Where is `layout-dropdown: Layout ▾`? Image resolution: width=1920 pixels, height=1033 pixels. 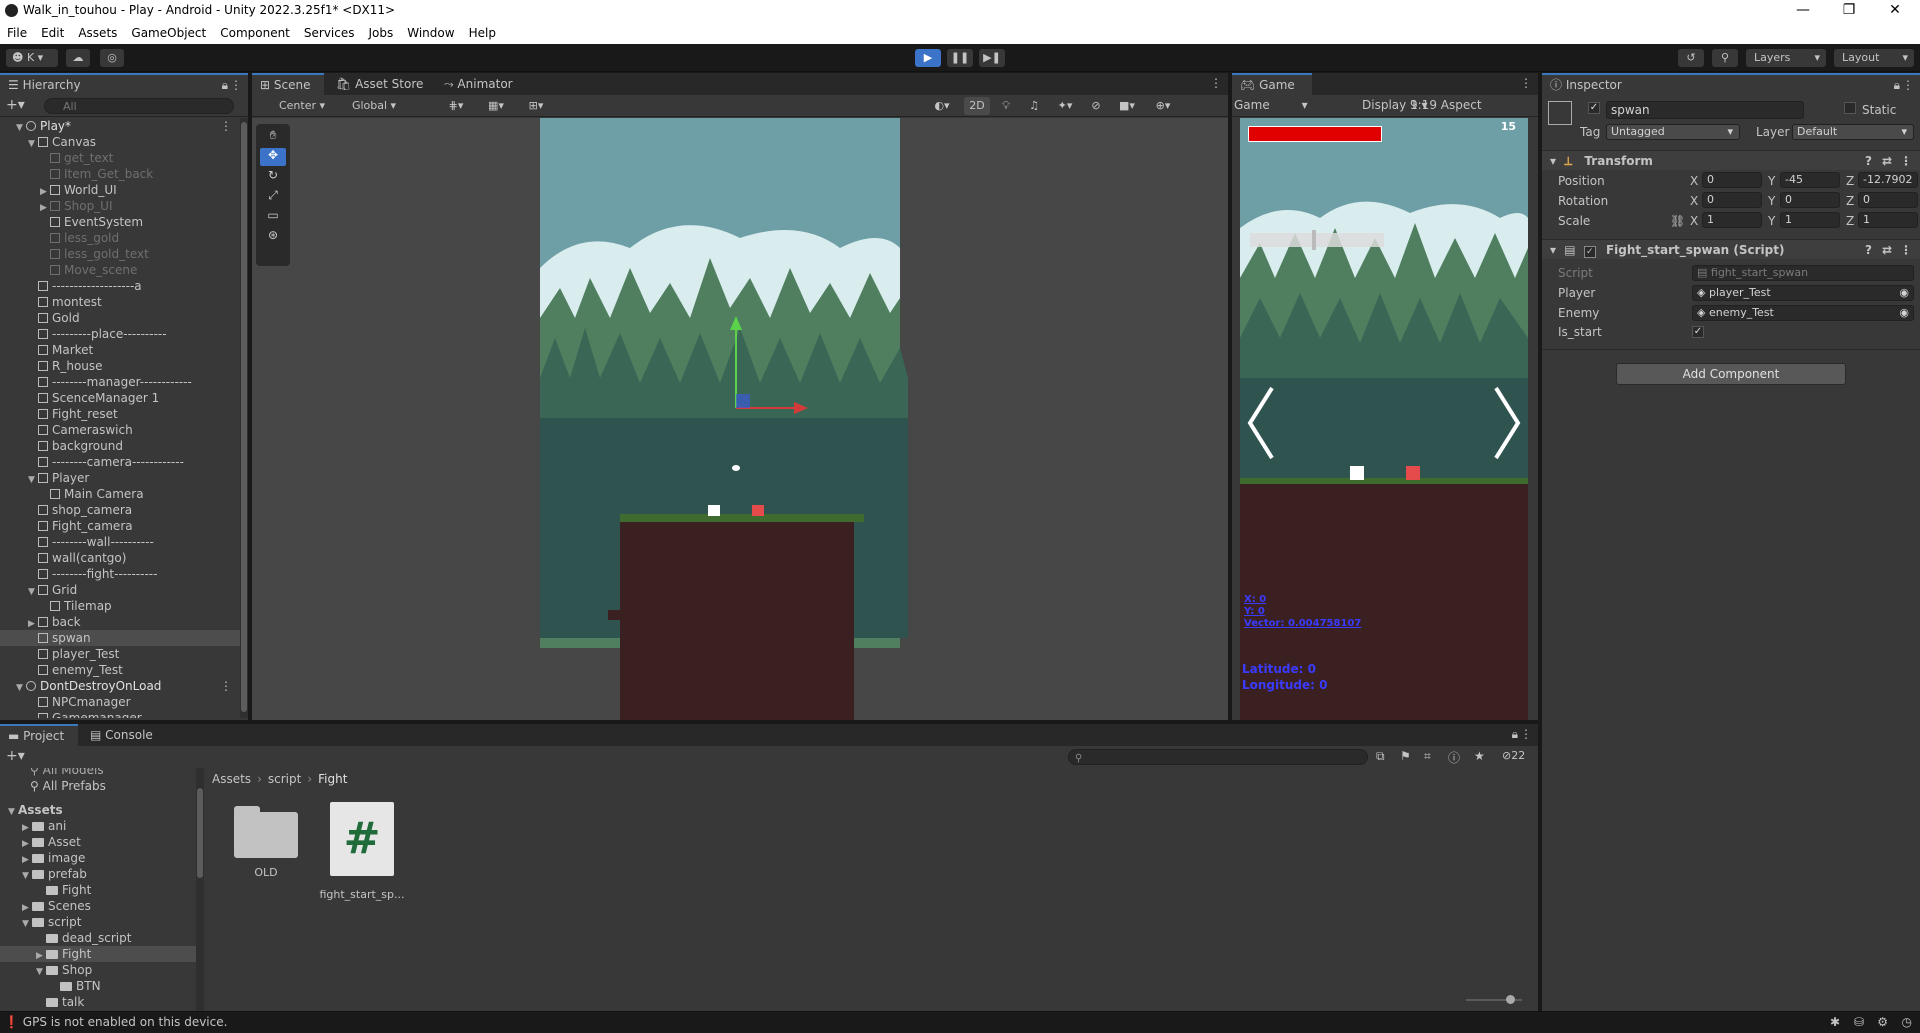 layout-dropdown: Layout ▾ is located at coordinates (1874, 58).